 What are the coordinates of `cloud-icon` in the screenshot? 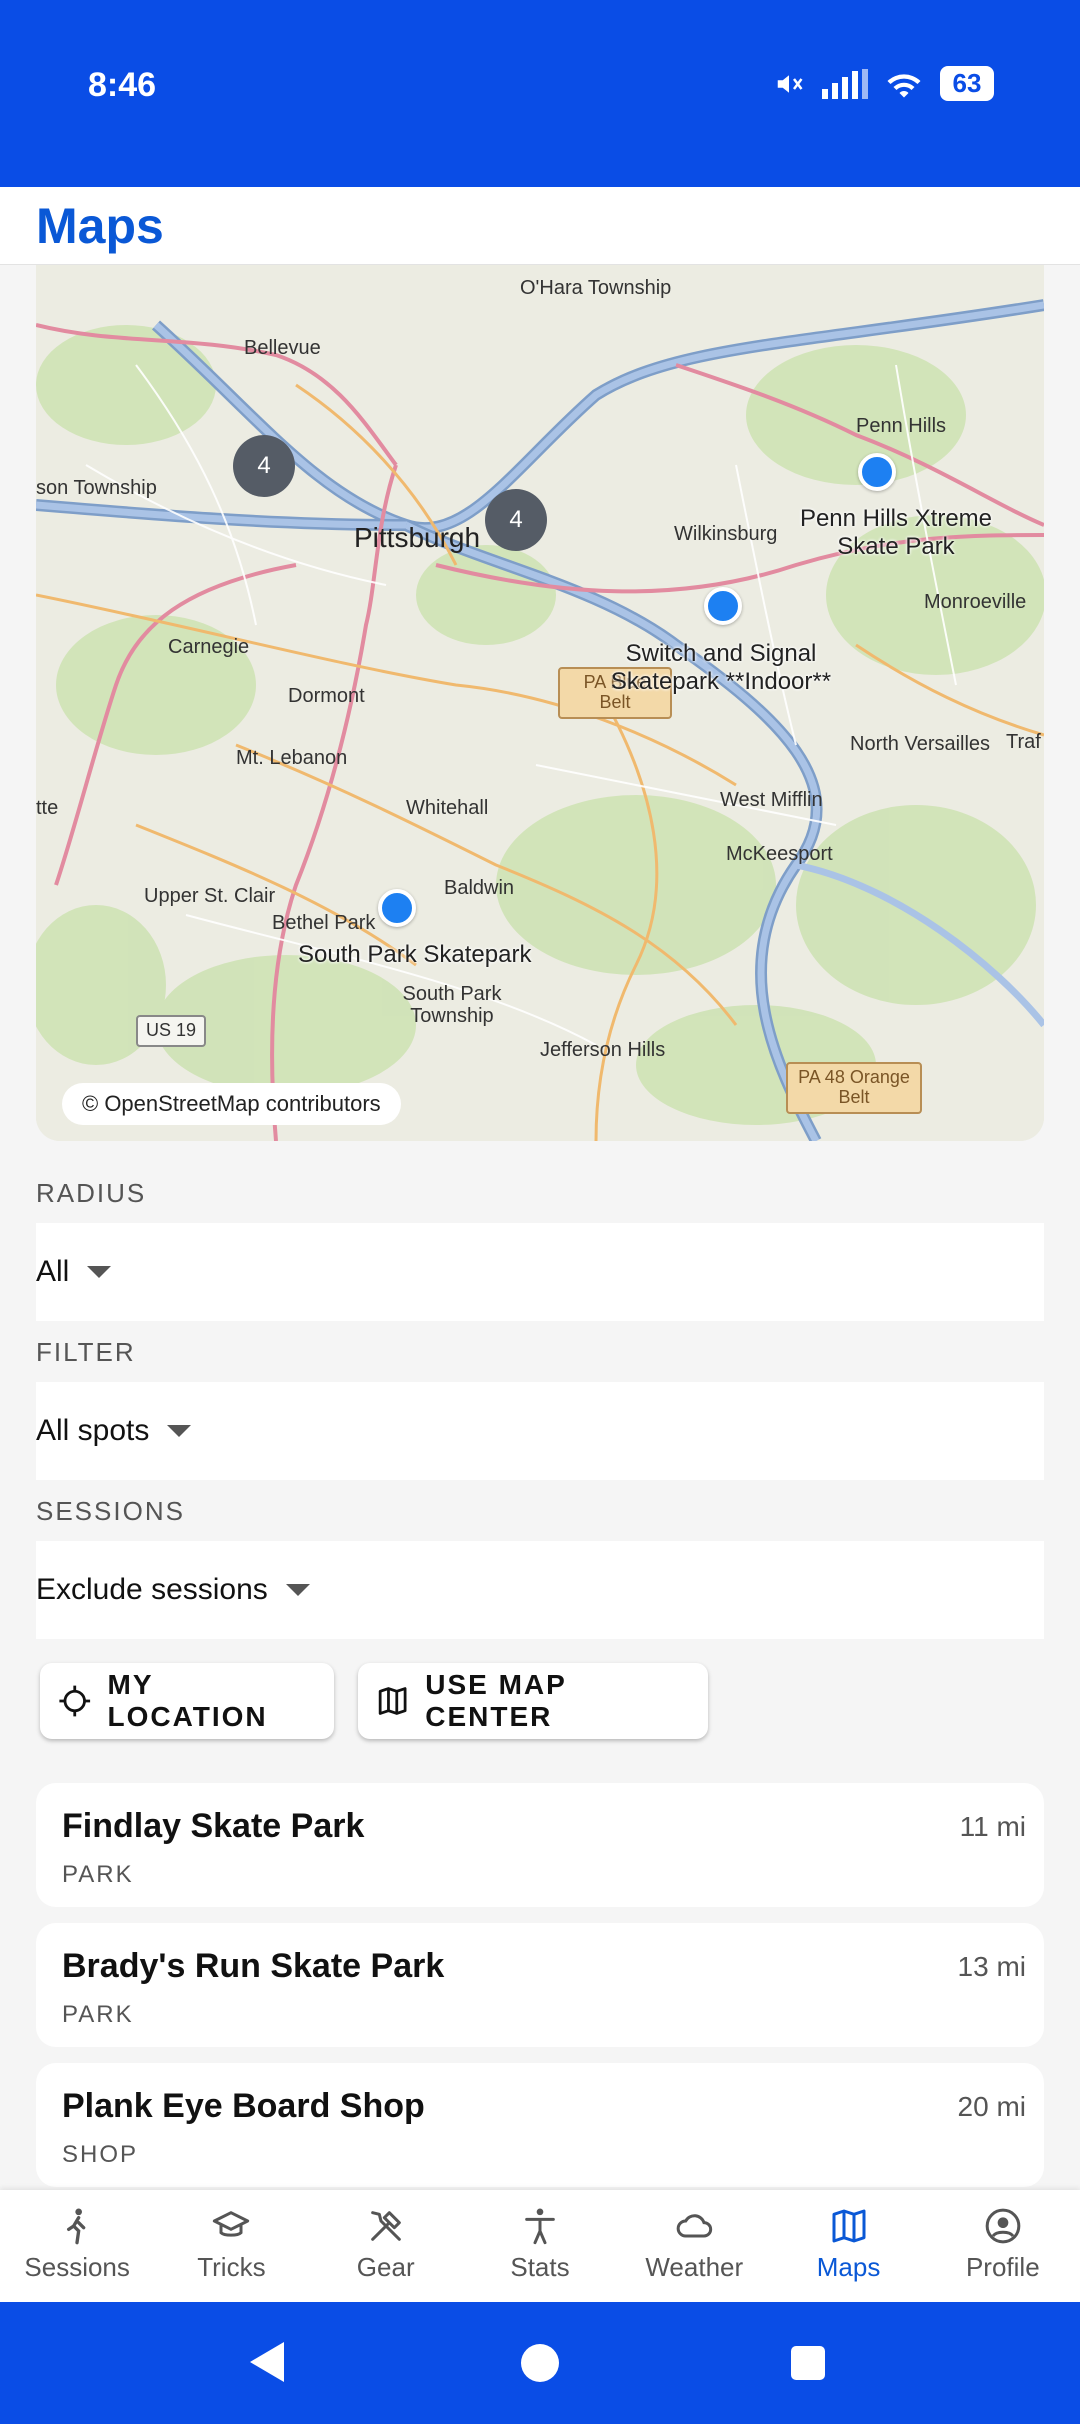 It's located at (695, 2226).